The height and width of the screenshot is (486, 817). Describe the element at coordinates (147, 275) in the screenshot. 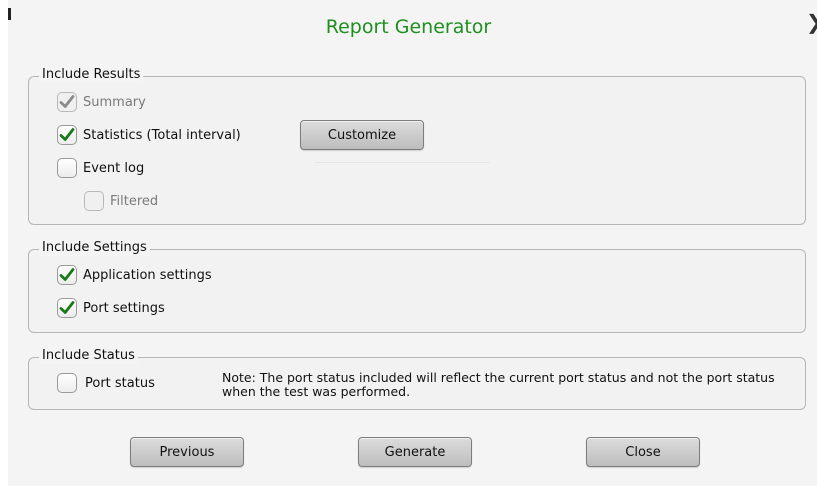

I see `application-settings-label: Application settings` at that location.